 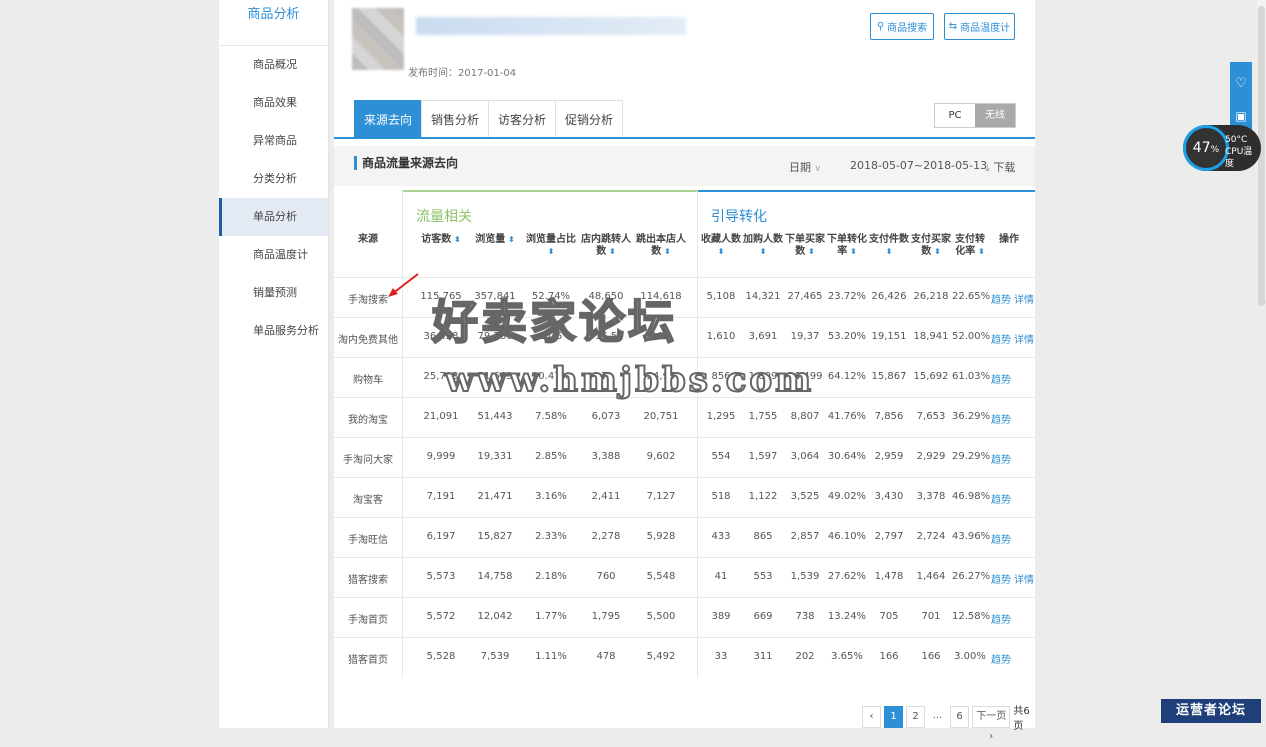 What do you see at coordinates (606, 456) in the screenshot?
I see `cell-value: 3,388` at bounding box center [606, 456].